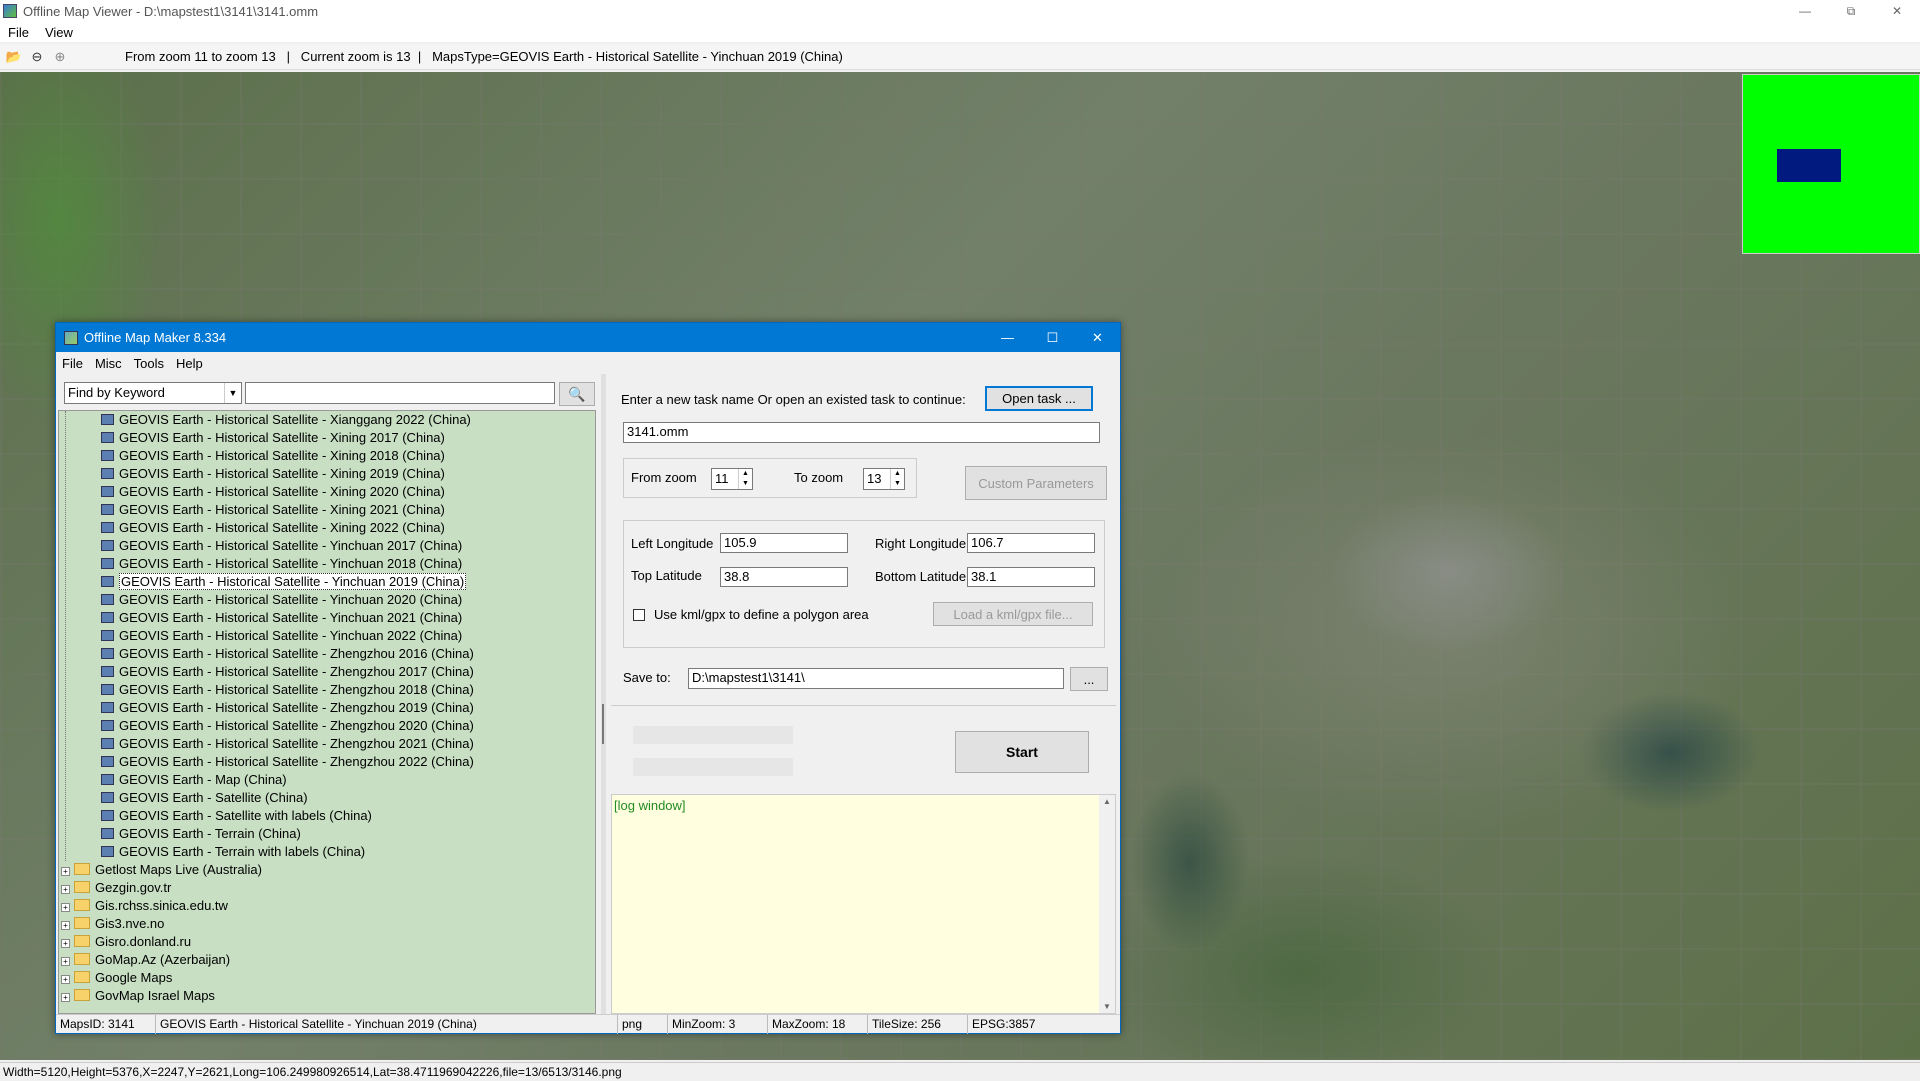 This screenshot has height=1081, width=1920. I want to click on log-window: [log window] ▲ ▼, so click(863, 904).